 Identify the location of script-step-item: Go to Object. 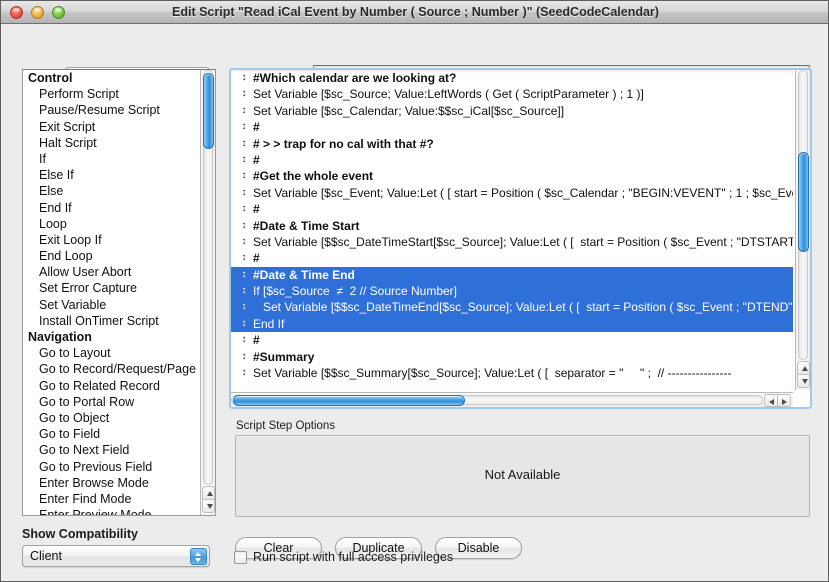
(111, 418).